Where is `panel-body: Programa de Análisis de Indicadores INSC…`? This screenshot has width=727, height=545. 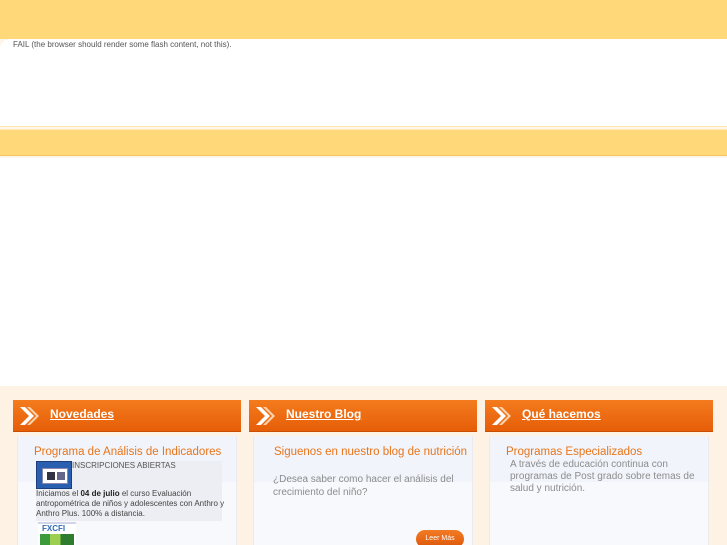 panel-body: Programa de Análisis de Indicadores INSC… is located at coordinates (127, 490).